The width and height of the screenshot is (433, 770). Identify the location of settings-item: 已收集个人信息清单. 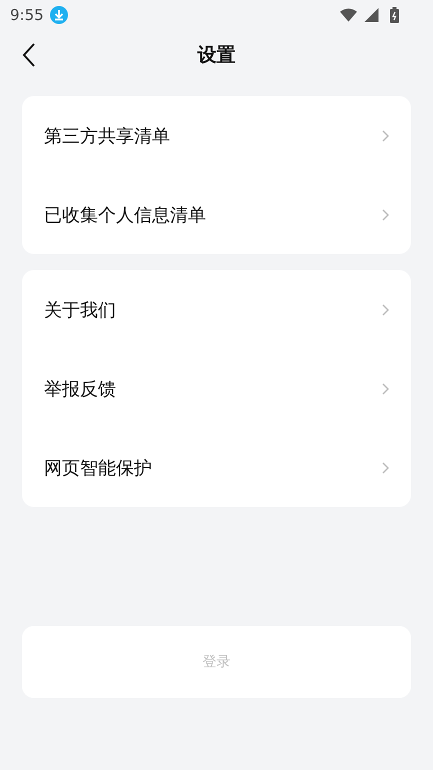
(125, 214).